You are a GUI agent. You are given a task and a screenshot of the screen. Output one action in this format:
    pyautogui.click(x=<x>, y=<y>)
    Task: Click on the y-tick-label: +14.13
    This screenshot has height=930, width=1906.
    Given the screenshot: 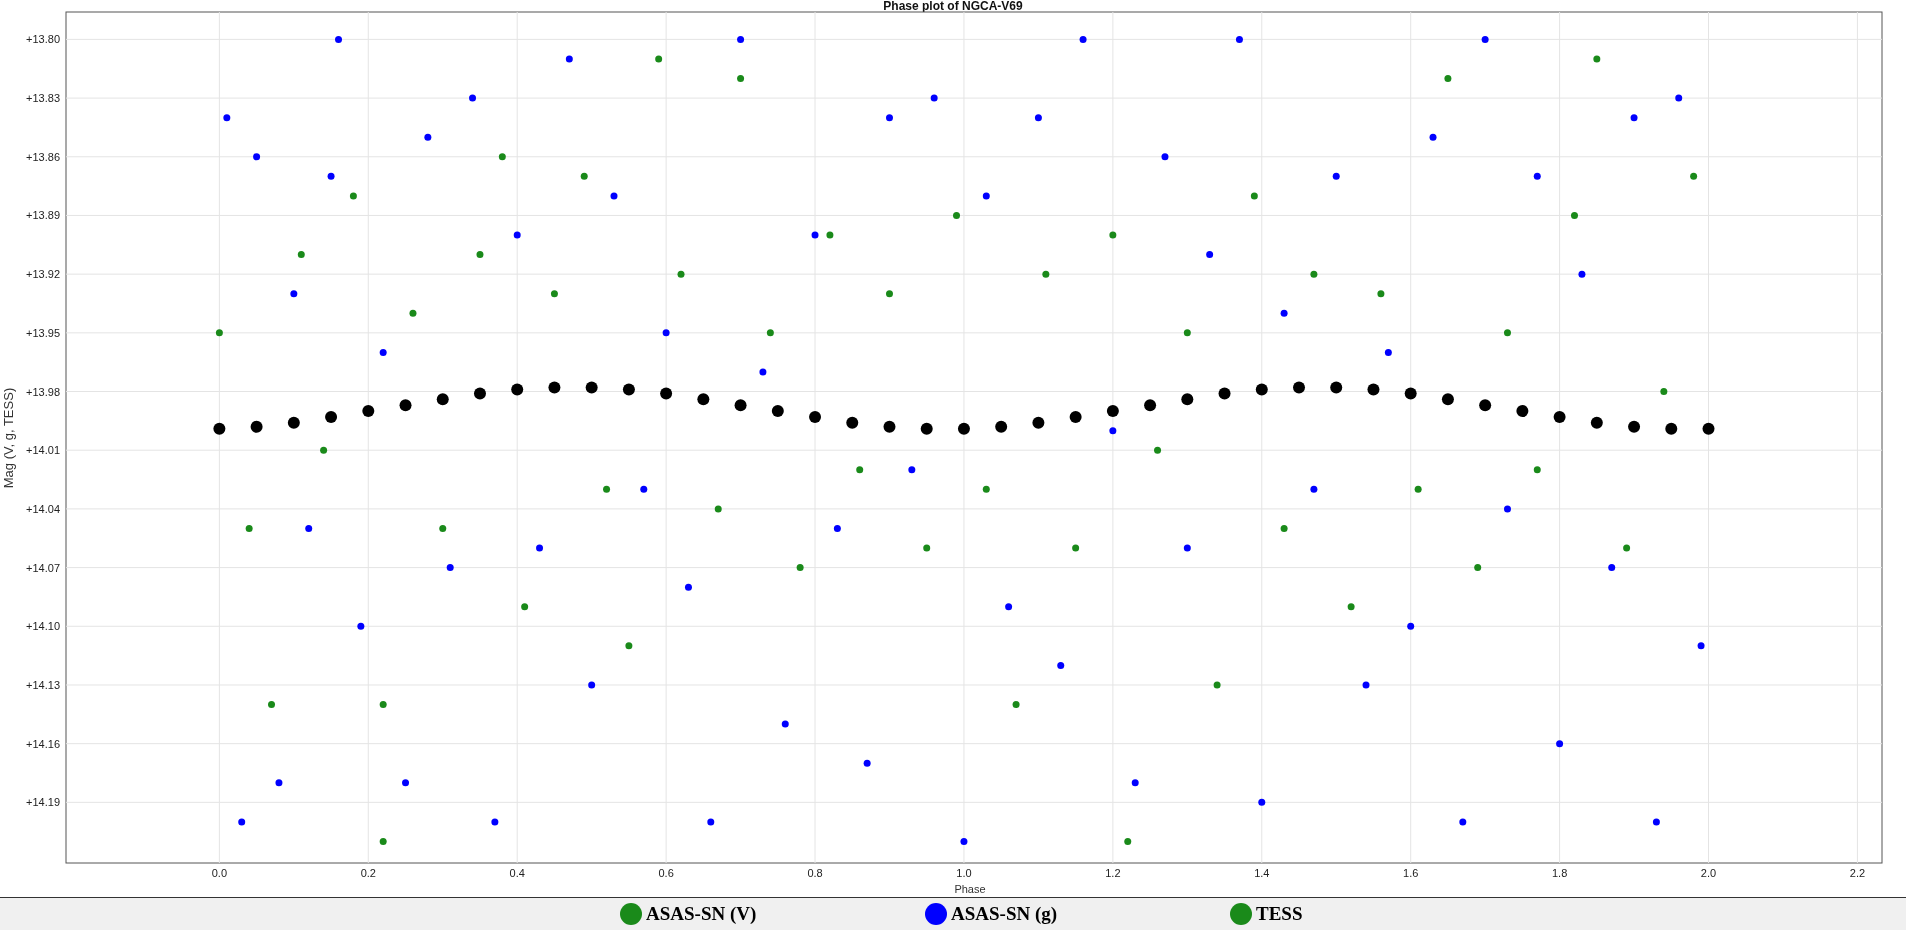 What is the action you would take?
    pyautogui.click(x=43, y=684)
    